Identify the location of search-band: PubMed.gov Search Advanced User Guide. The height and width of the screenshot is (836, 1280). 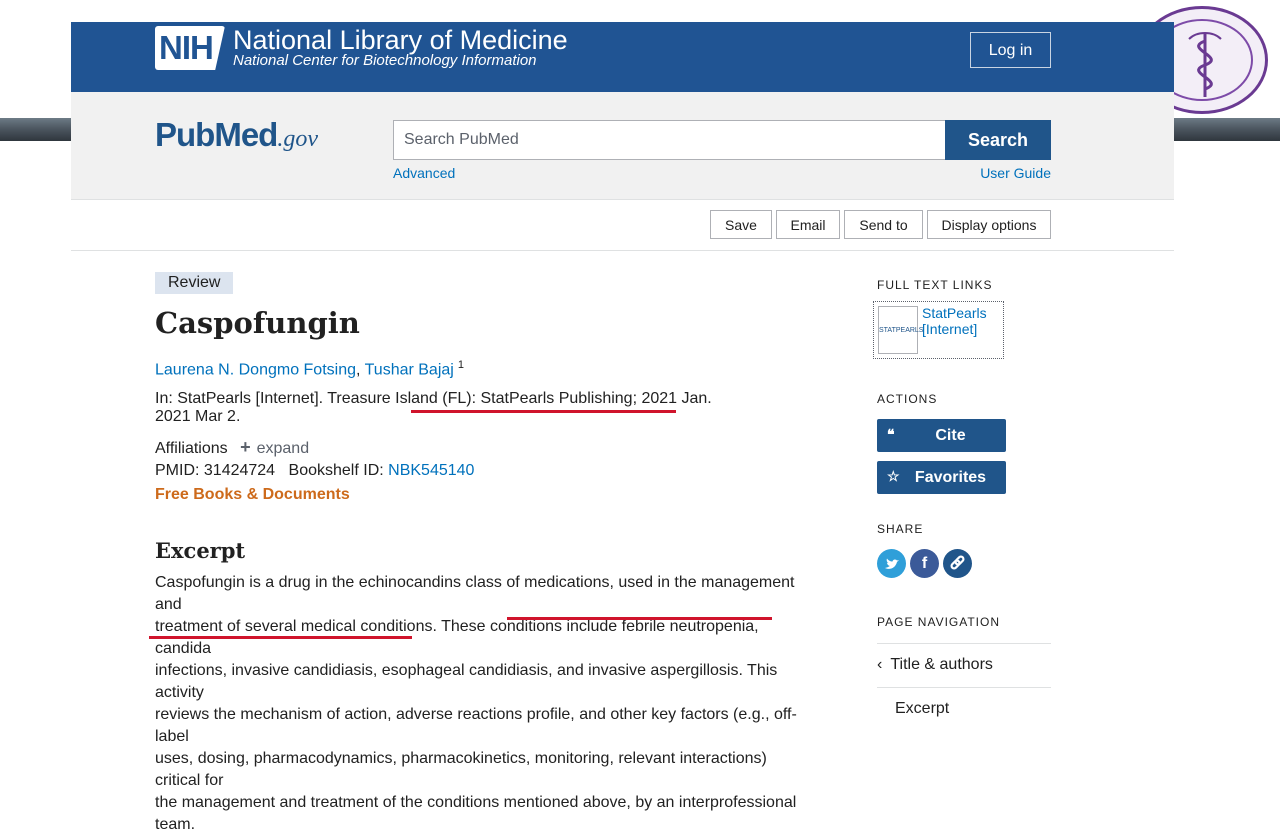
(622, 146).